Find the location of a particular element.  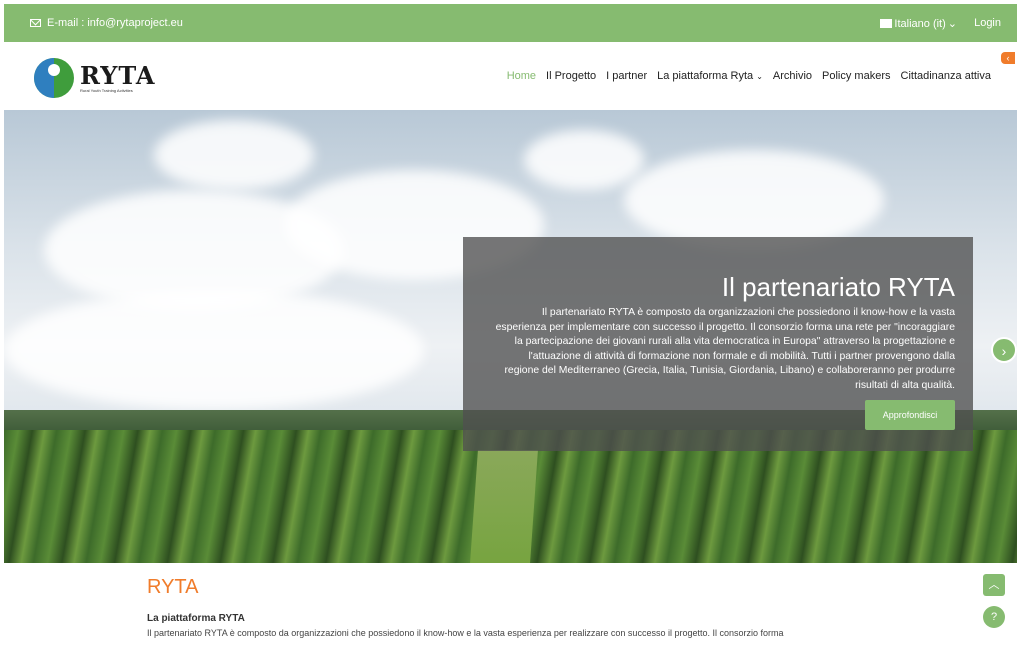

help-button: ? is located at coordinates (994, 617).